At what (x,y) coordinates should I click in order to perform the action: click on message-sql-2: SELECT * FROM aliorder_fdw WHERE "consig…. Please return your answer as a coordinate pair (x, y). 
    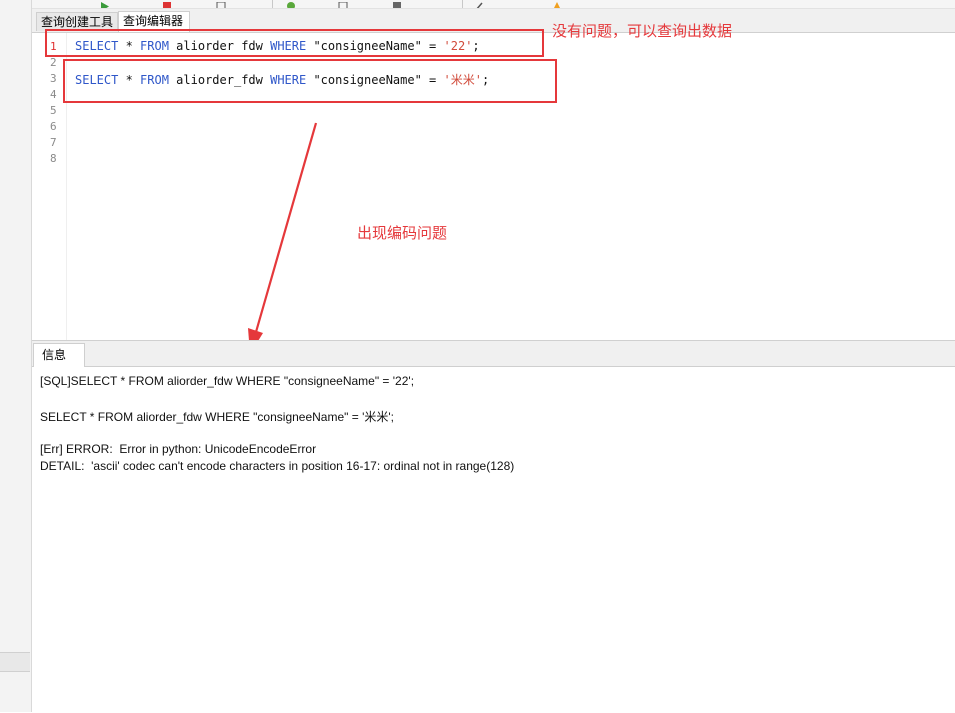
    Looking at the image, I should click on (217, 417).